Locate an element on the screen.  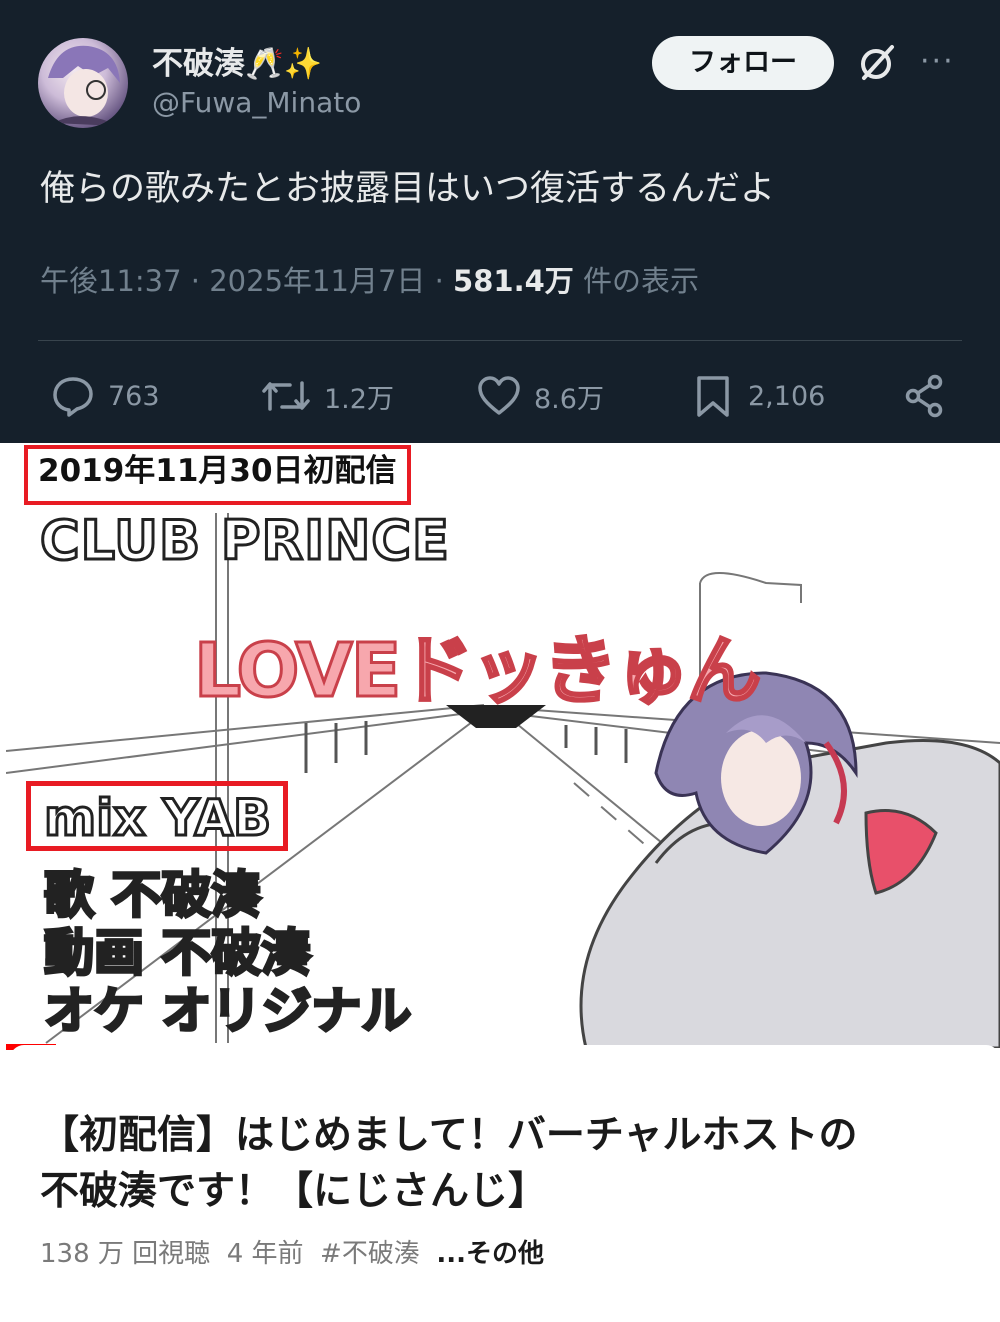
like-count: 8.6万 is located at coordinates (569, 399).